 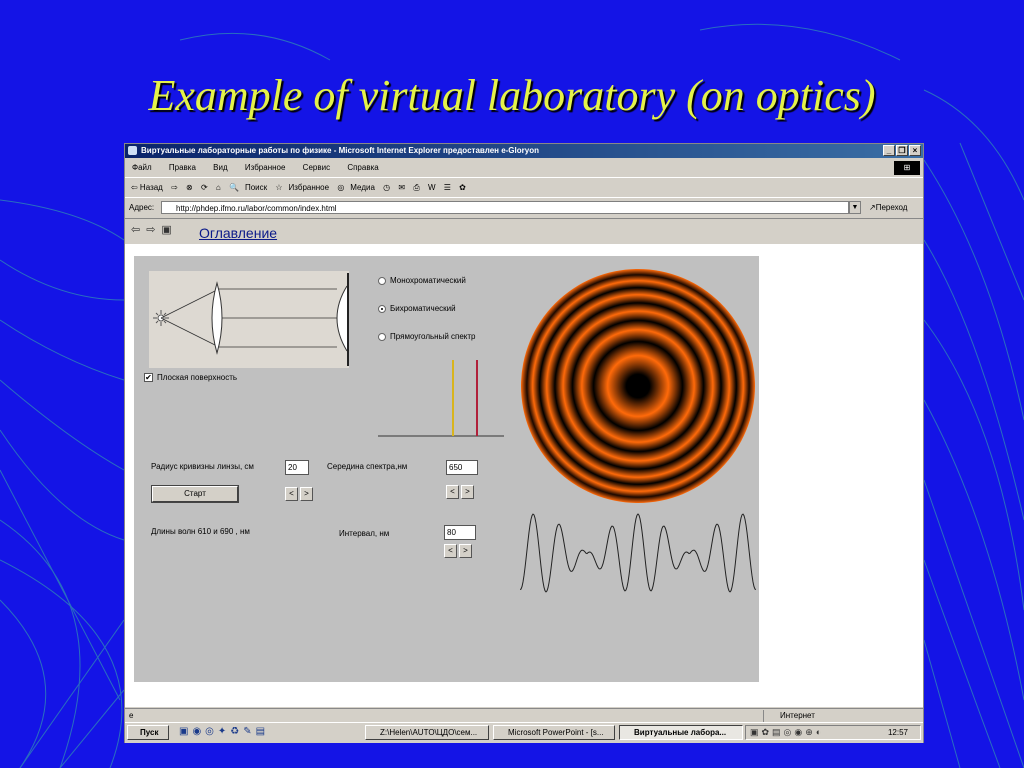 I want to click on interval-stepper: < >, so click(x=458, y=551).